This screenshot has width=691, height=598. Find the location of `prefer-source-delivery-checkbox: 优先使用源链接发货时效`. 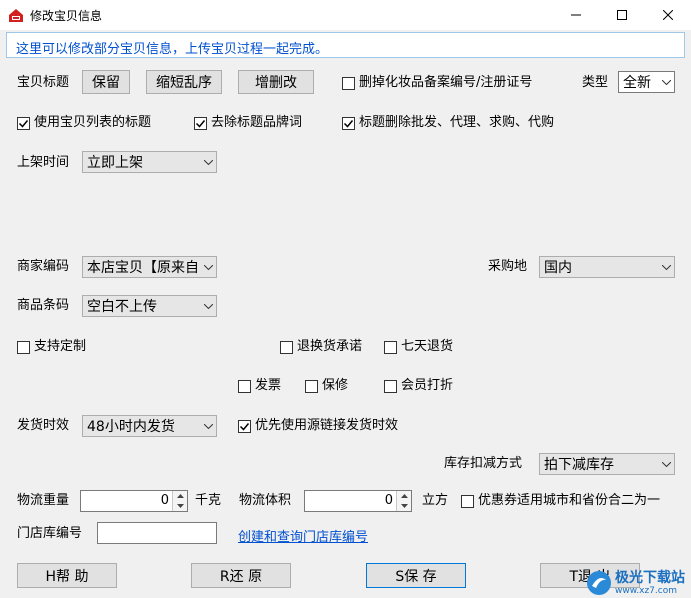

prefer-source-delivery-checkbox: 优先使用源链接发货时效 is located at coordinates (318, 426).